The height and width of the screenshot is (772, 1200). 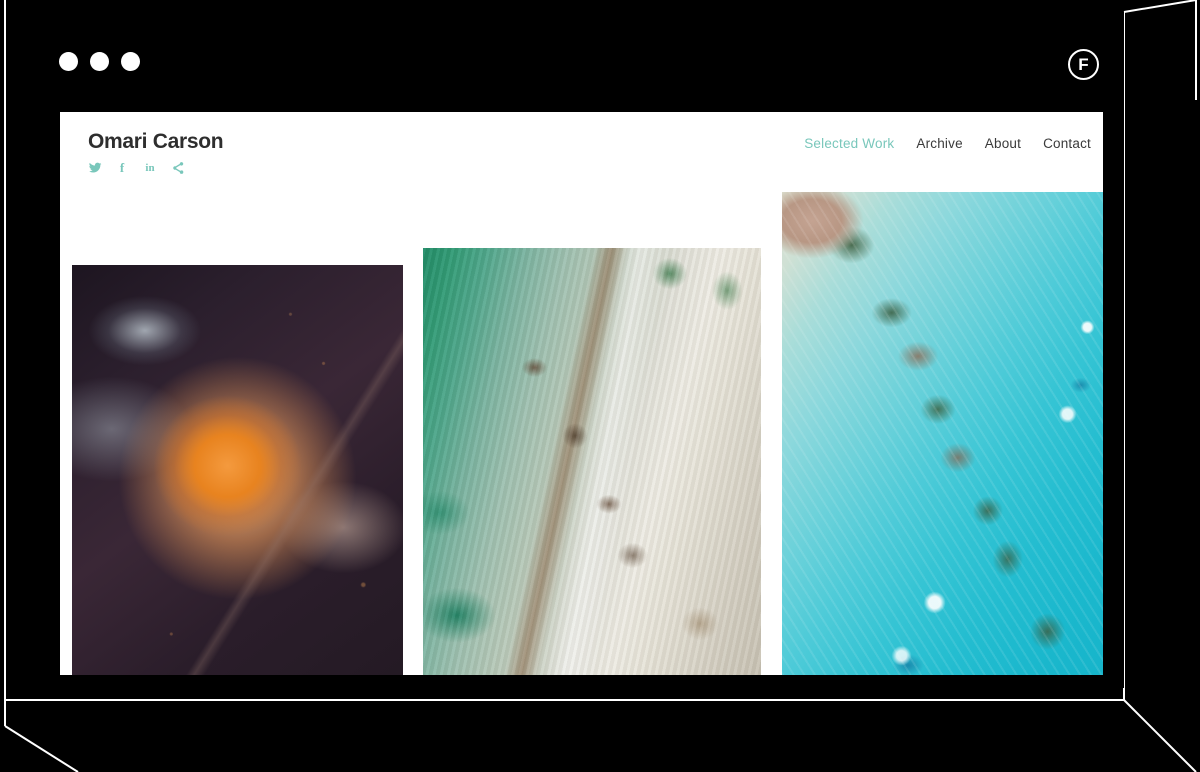 What do you see at coordinates (130, 61) in the screenshot?
I see `maximize-dot-icon` at bounding box center [130, 61].